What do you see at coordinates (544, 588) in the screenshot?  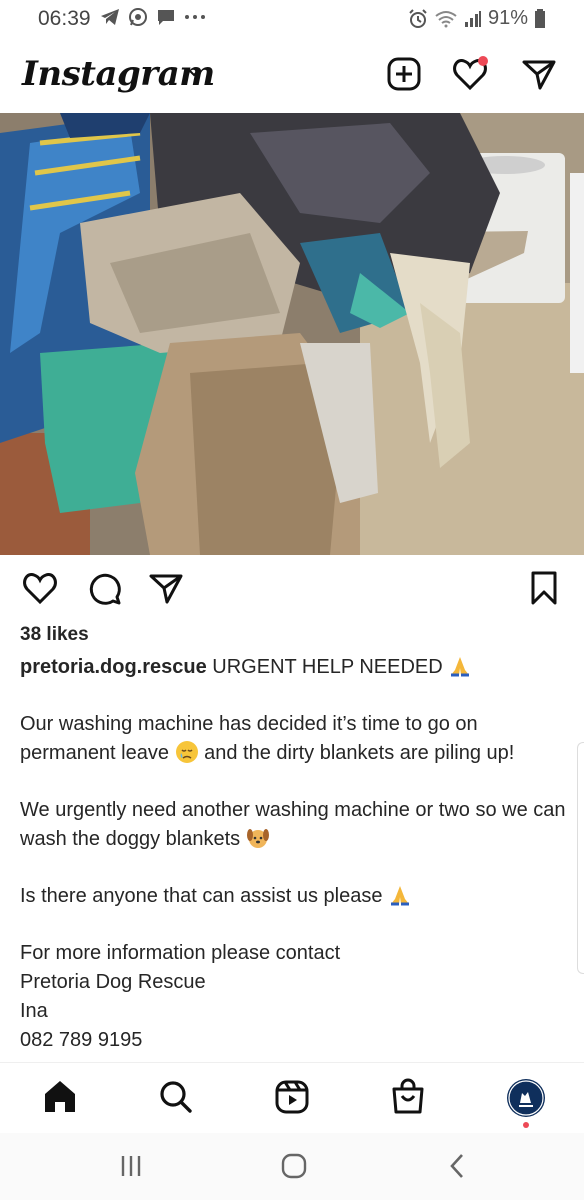 I see `save-bookmark-icon` at bounding box center [544, 588].